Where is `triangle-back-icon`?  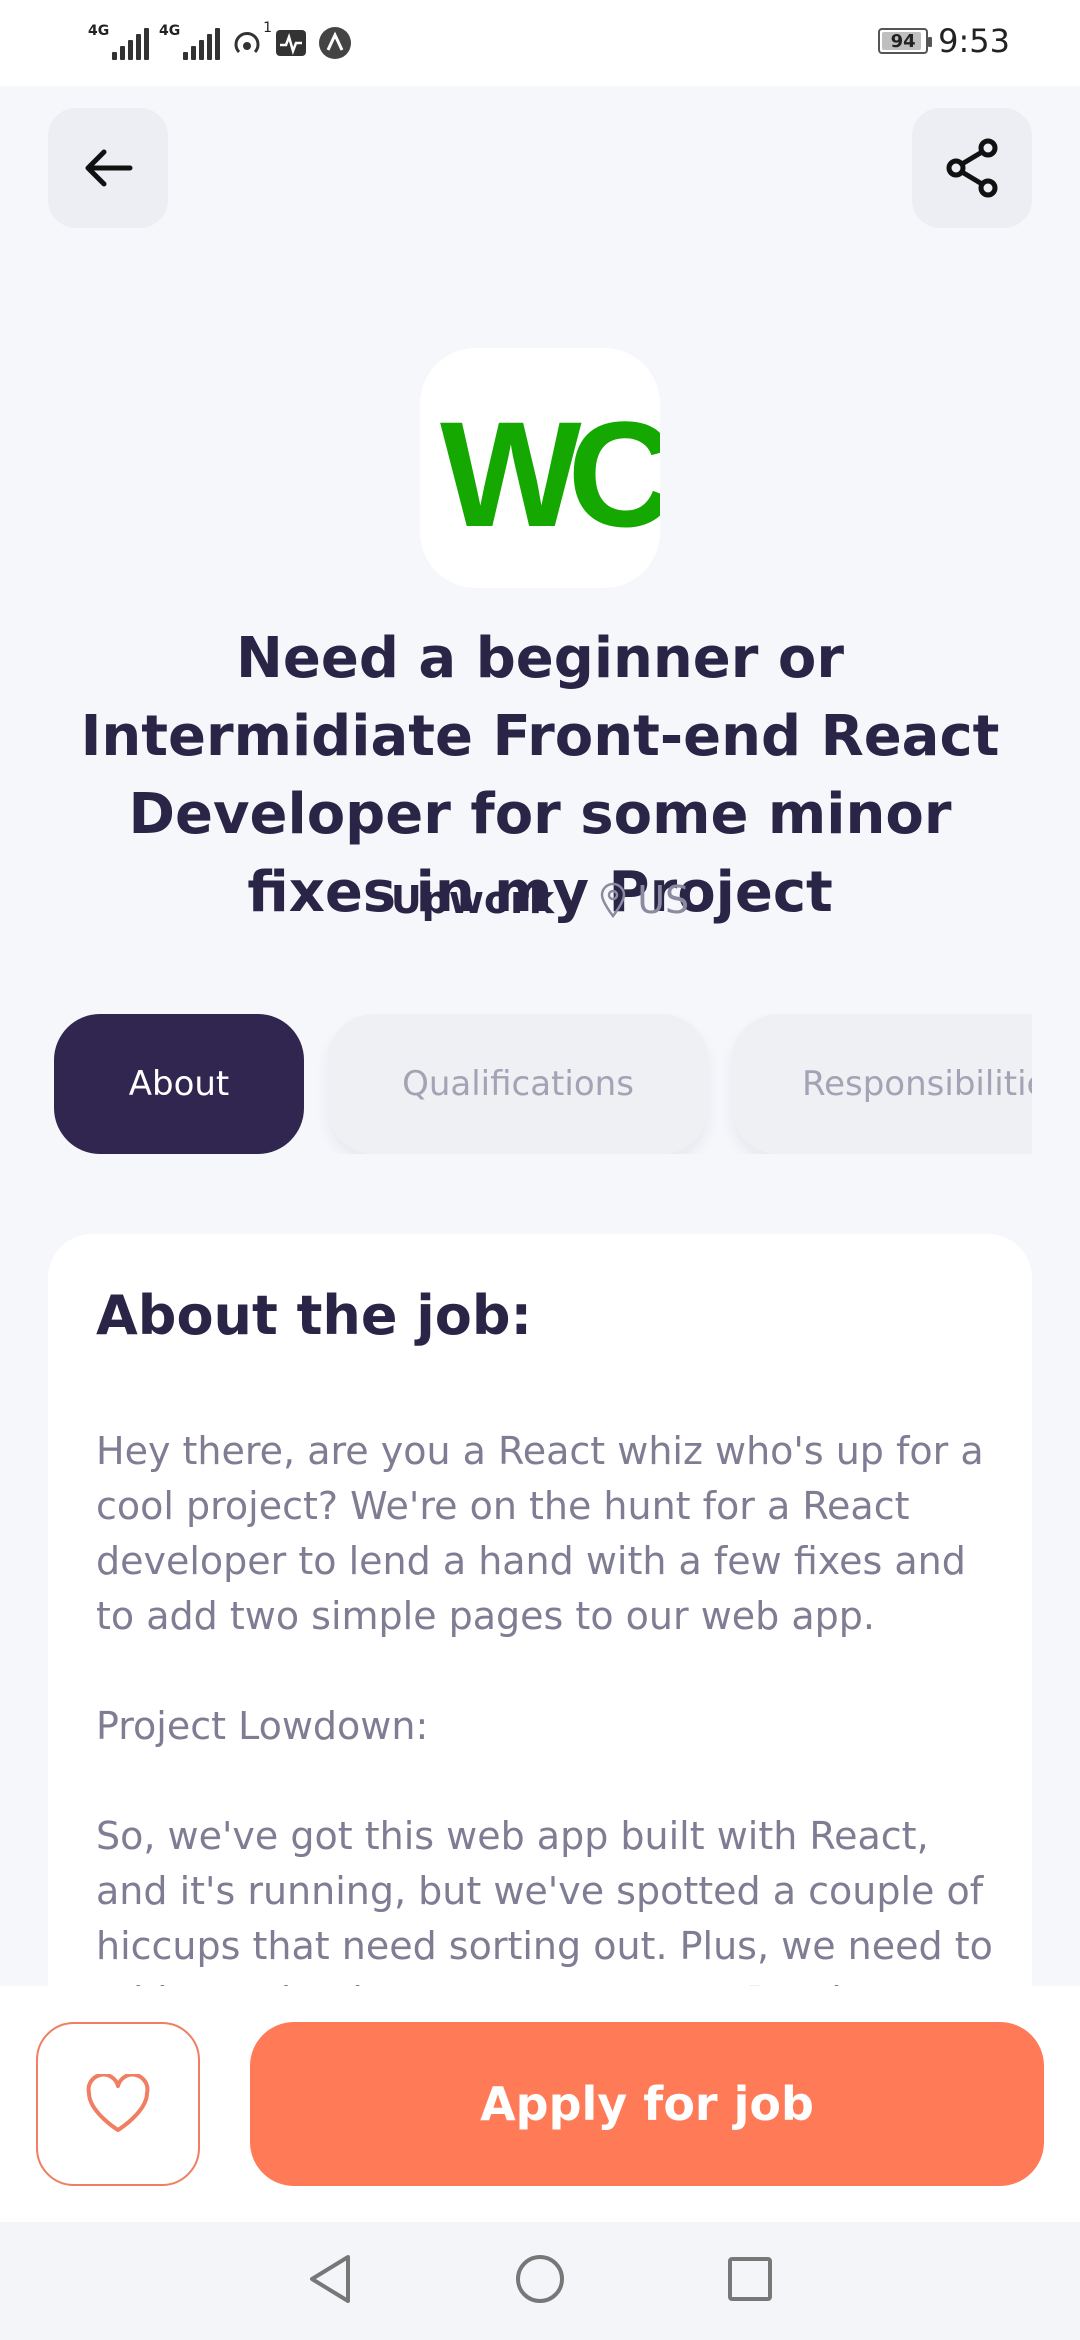
triangle-back-icon is located at coordinates (330, 2279).